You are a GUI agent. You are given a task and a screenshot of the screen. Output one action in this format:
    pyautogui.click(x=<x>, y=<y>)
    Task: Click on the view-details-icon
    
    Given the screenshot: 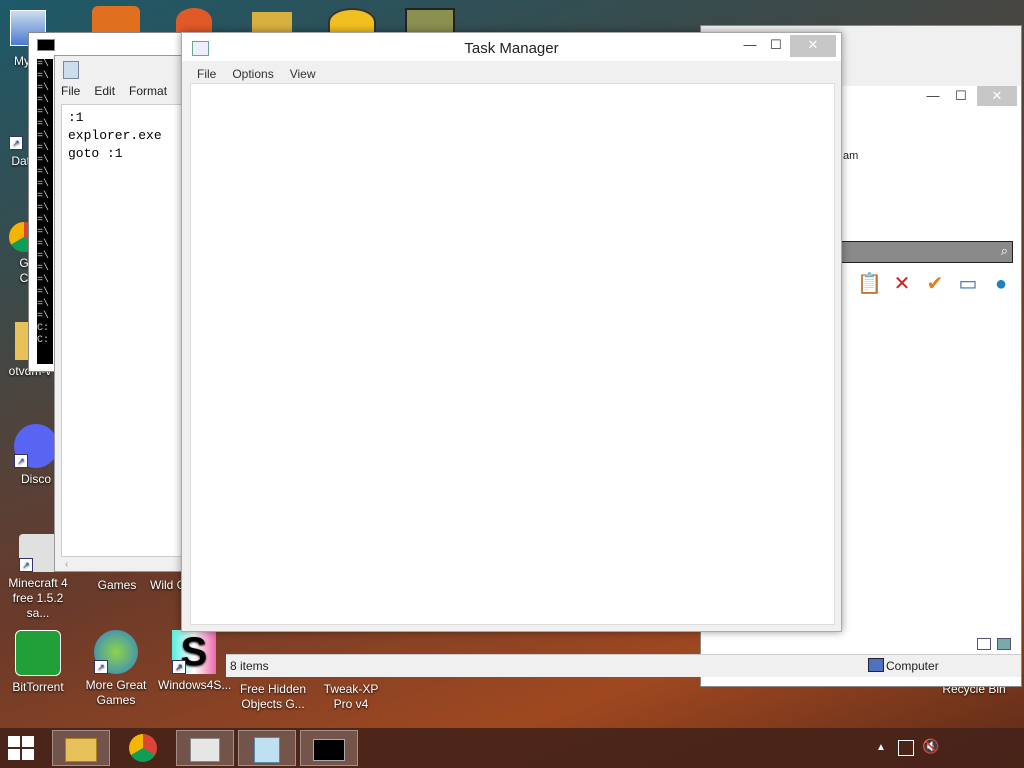 What is the action you would take?
    pyautogui.click(x=984, y=644)
    